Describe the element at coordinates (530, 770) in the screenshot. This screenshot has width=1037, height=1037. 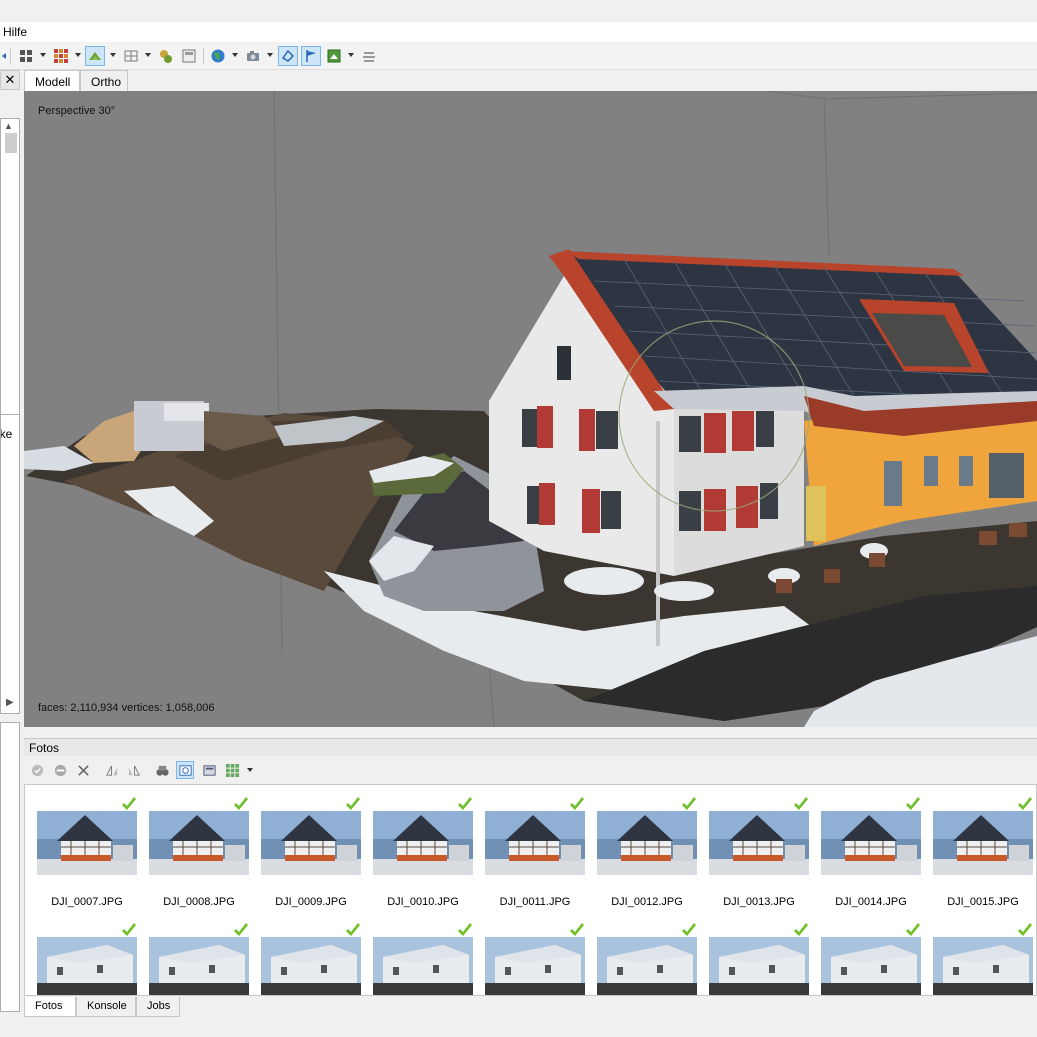
I see `photos-toolbar` at that location.